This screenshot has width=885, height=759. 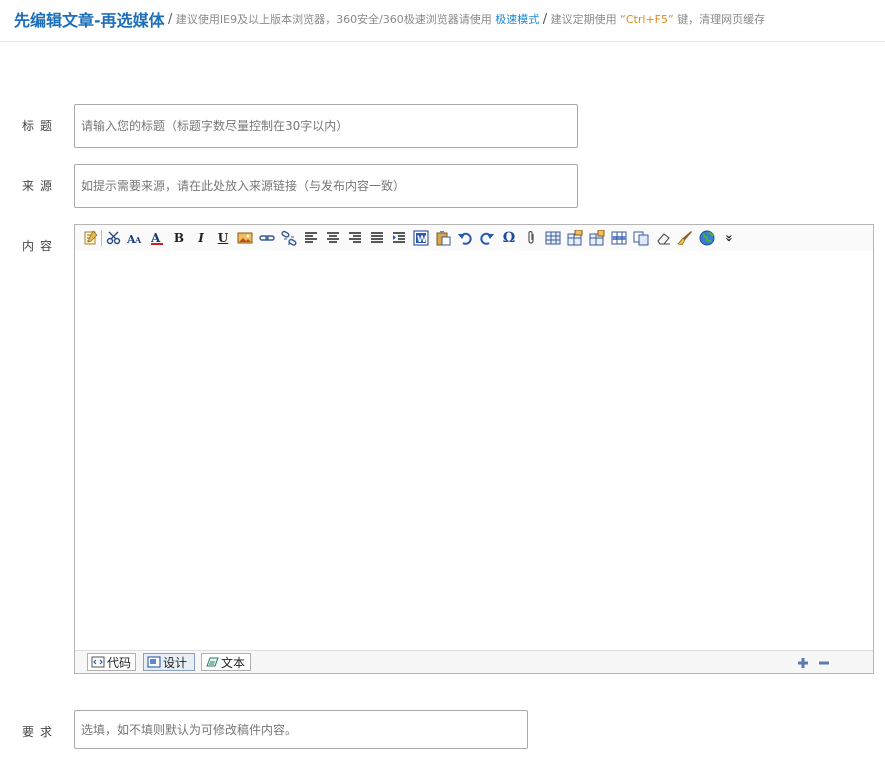 What do you see at coordinates (40, 126) in the screenshot?
I see `title-label: 标题` at bounding box center [40, 126].